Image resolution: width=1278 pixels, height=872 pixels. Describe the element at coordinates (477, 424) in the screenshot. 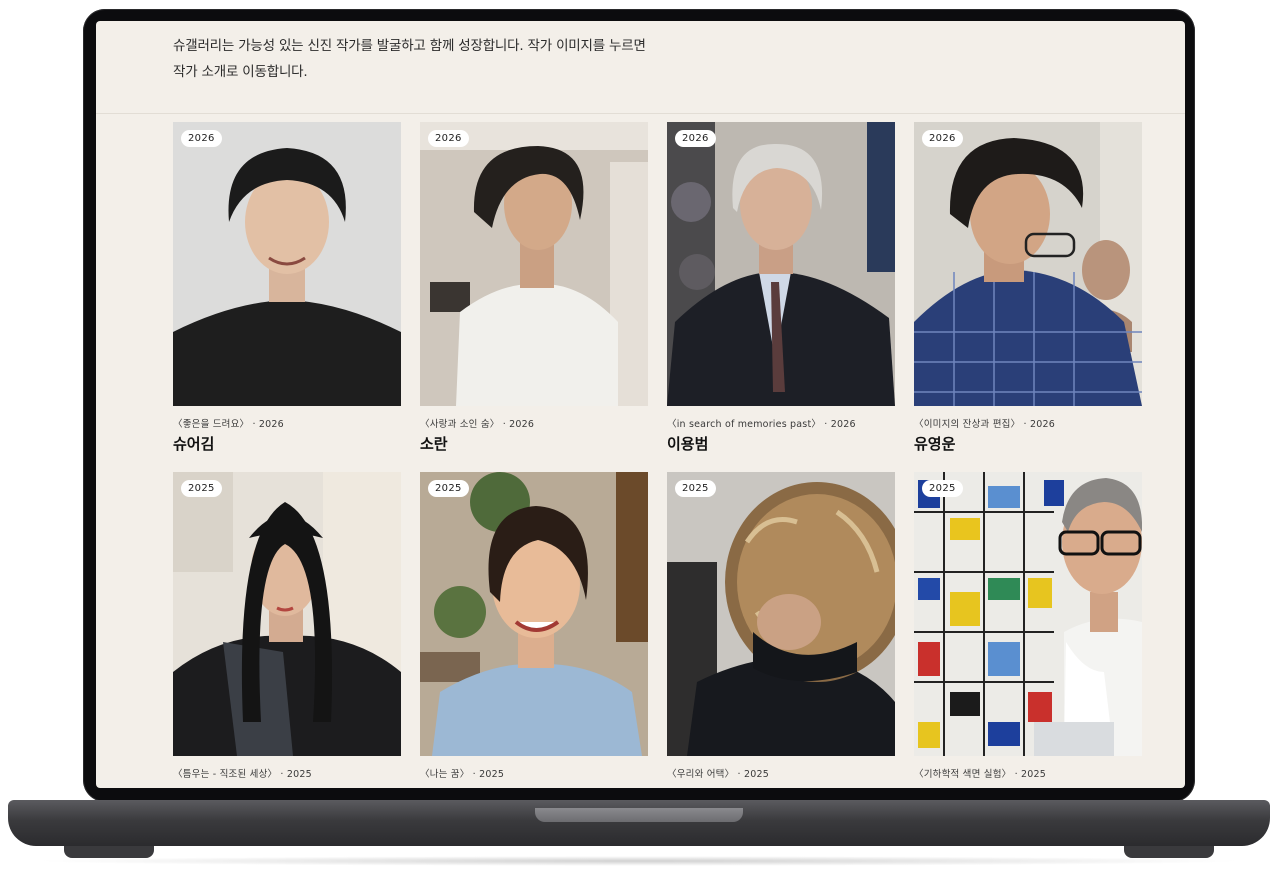

I see `artwork-caption: 〈사랑과 소인 숨〉 · 2026` at that location.